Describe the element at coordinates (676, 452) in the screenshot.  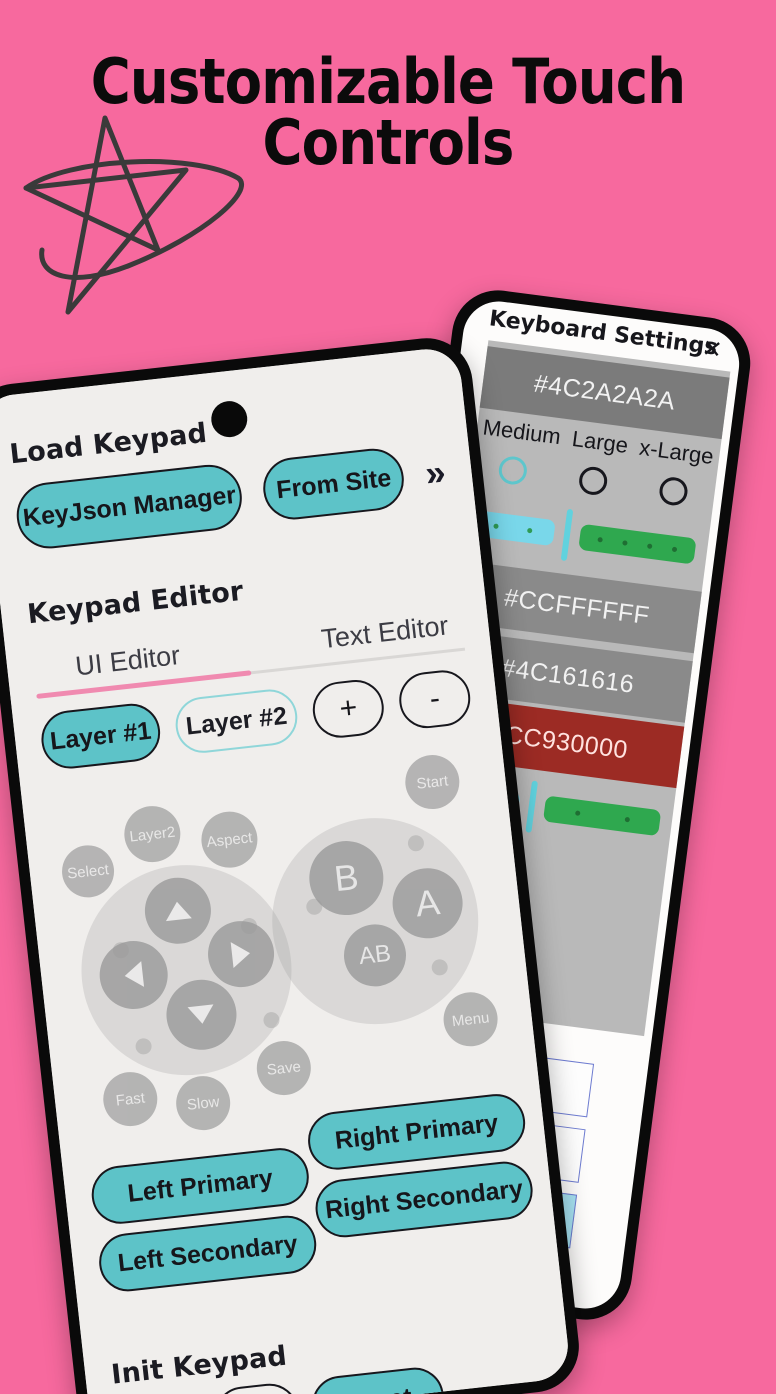
I see `size-label-xlarge: x-Large` at that location.